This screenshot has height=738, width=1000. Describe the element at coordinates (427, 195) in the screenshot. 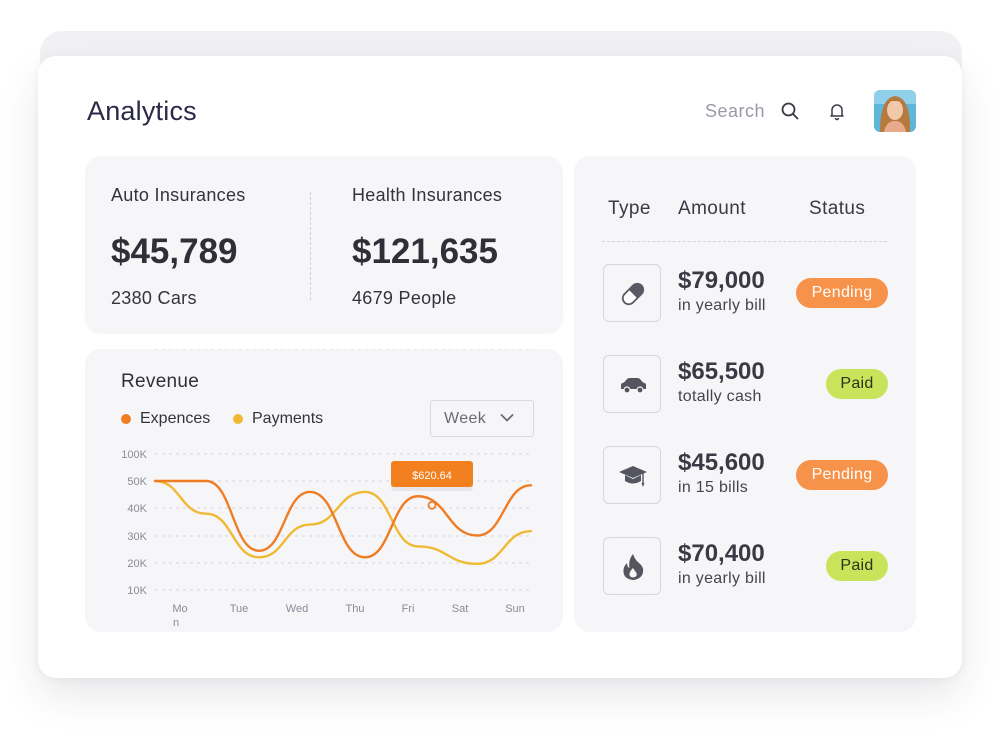

I see `health-insurance-label: Health Insurances` at that location.